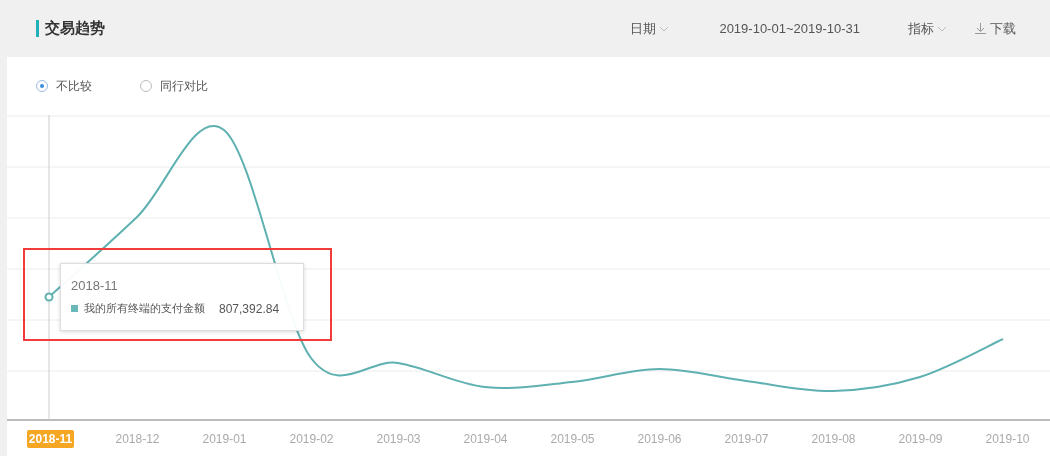 This screenshot has width=1050, height=456. What do you see at coordinates (746, 439) in the screenshot?
I see `axis-label: 2019-07` at bounding box center [746, 439].